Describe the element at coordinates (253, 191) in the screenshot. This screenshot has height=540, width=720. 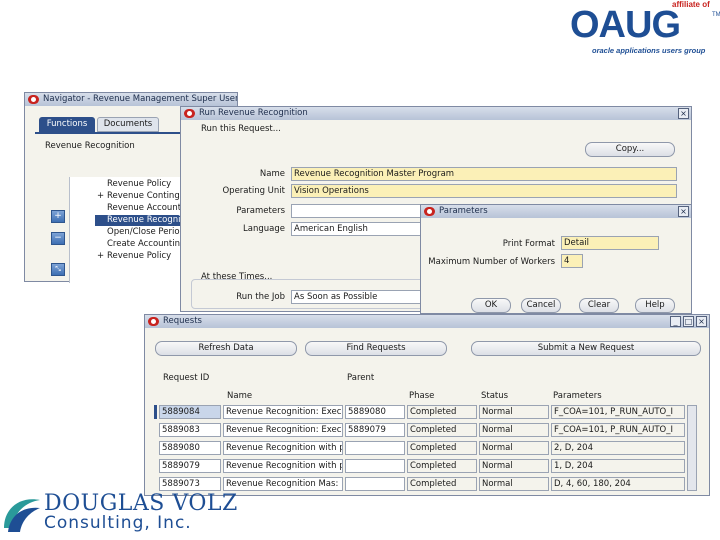
I see `operating-unit-label: Operating Unit` at that location.